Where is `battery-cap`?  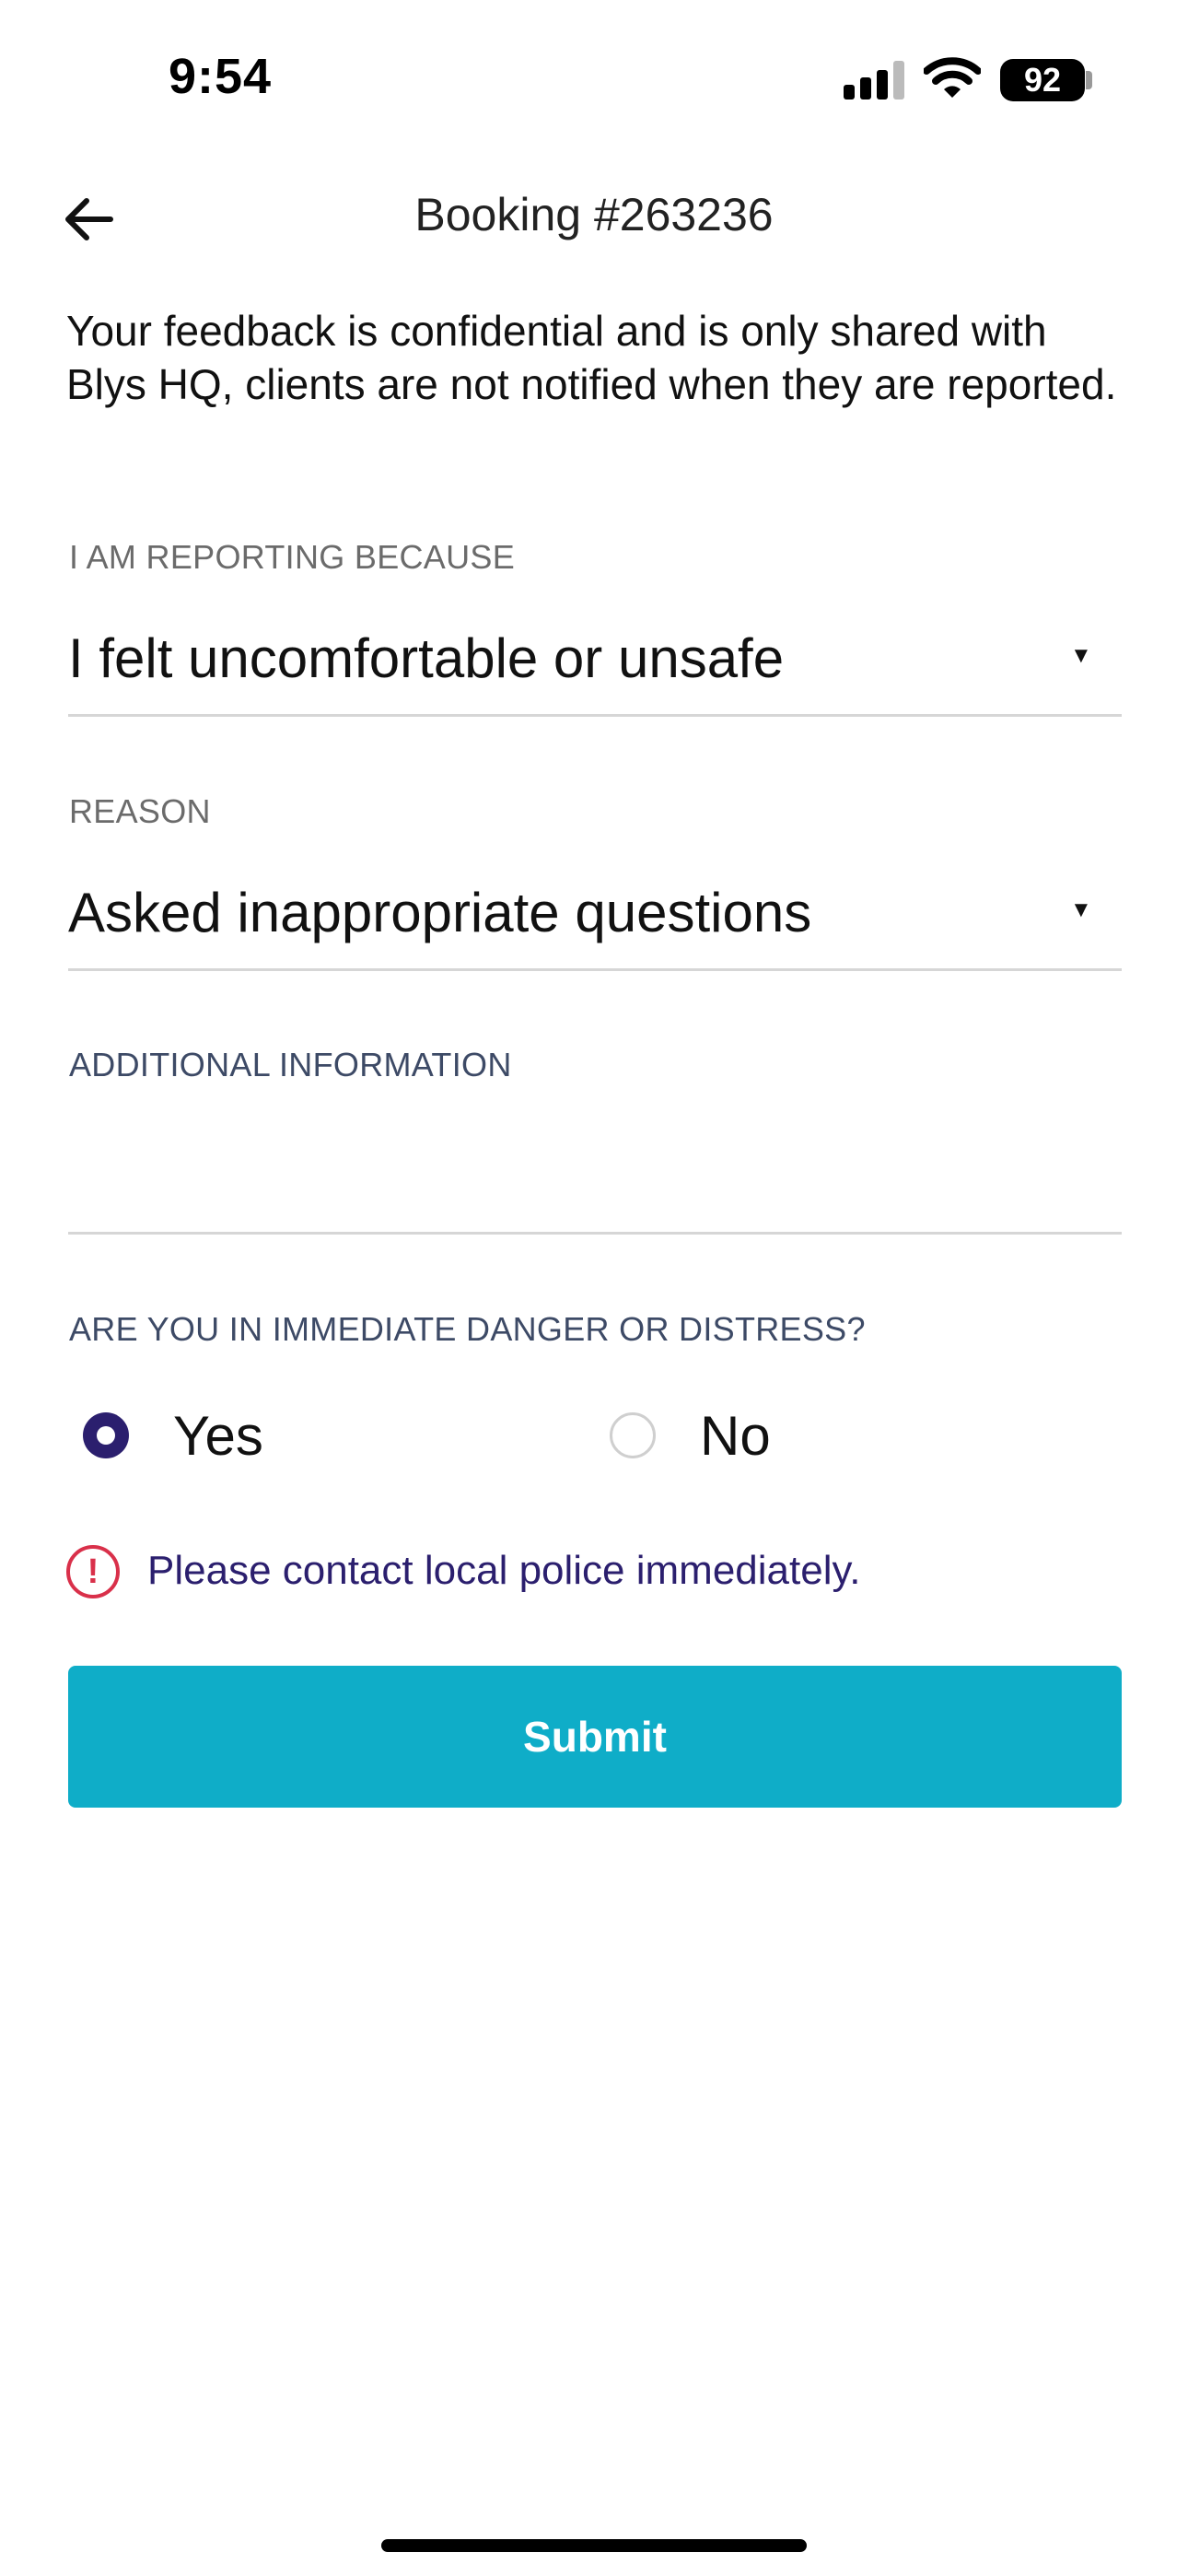
battery-cap is located at coordinates (1089, 80).